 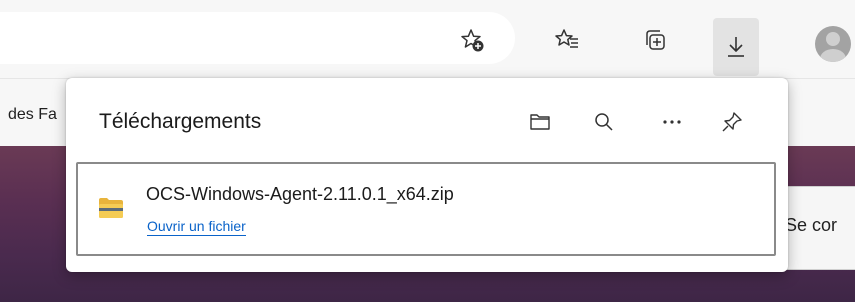 I want to click on search-downloads-button, so click(x=604, y=122).